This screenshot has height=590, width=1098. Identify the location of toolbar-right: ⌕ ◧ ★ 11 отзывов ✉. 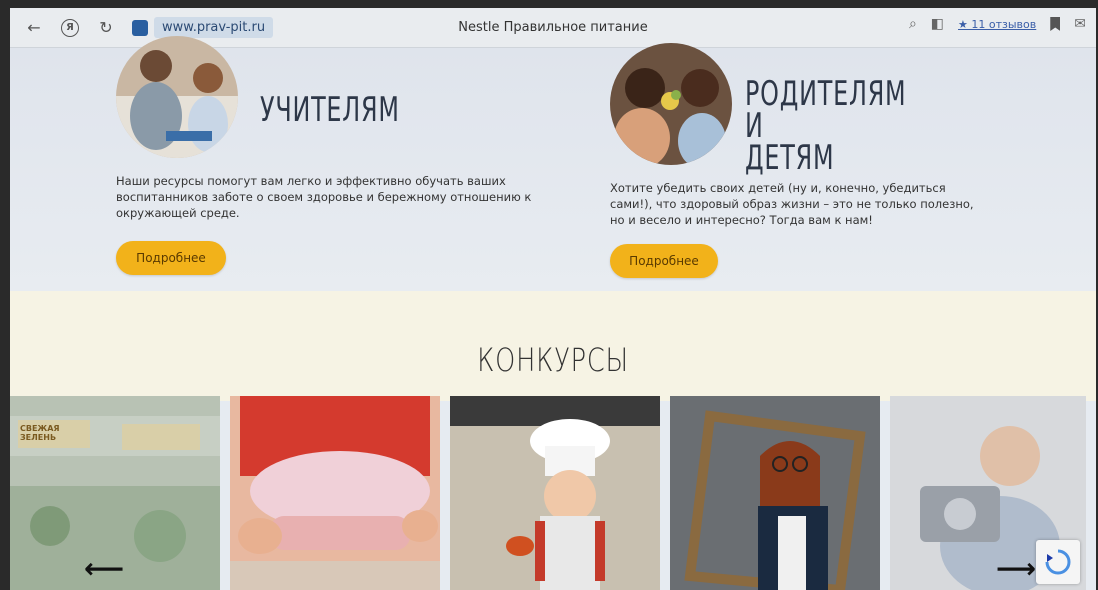
(997, 24).